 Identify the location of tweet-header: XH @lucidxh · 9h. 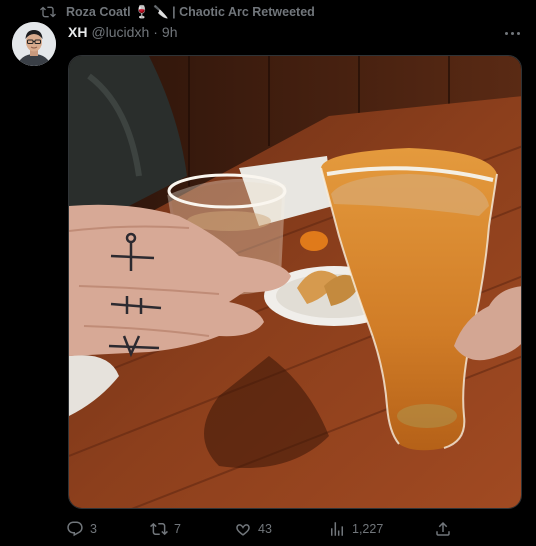
(123, 32).